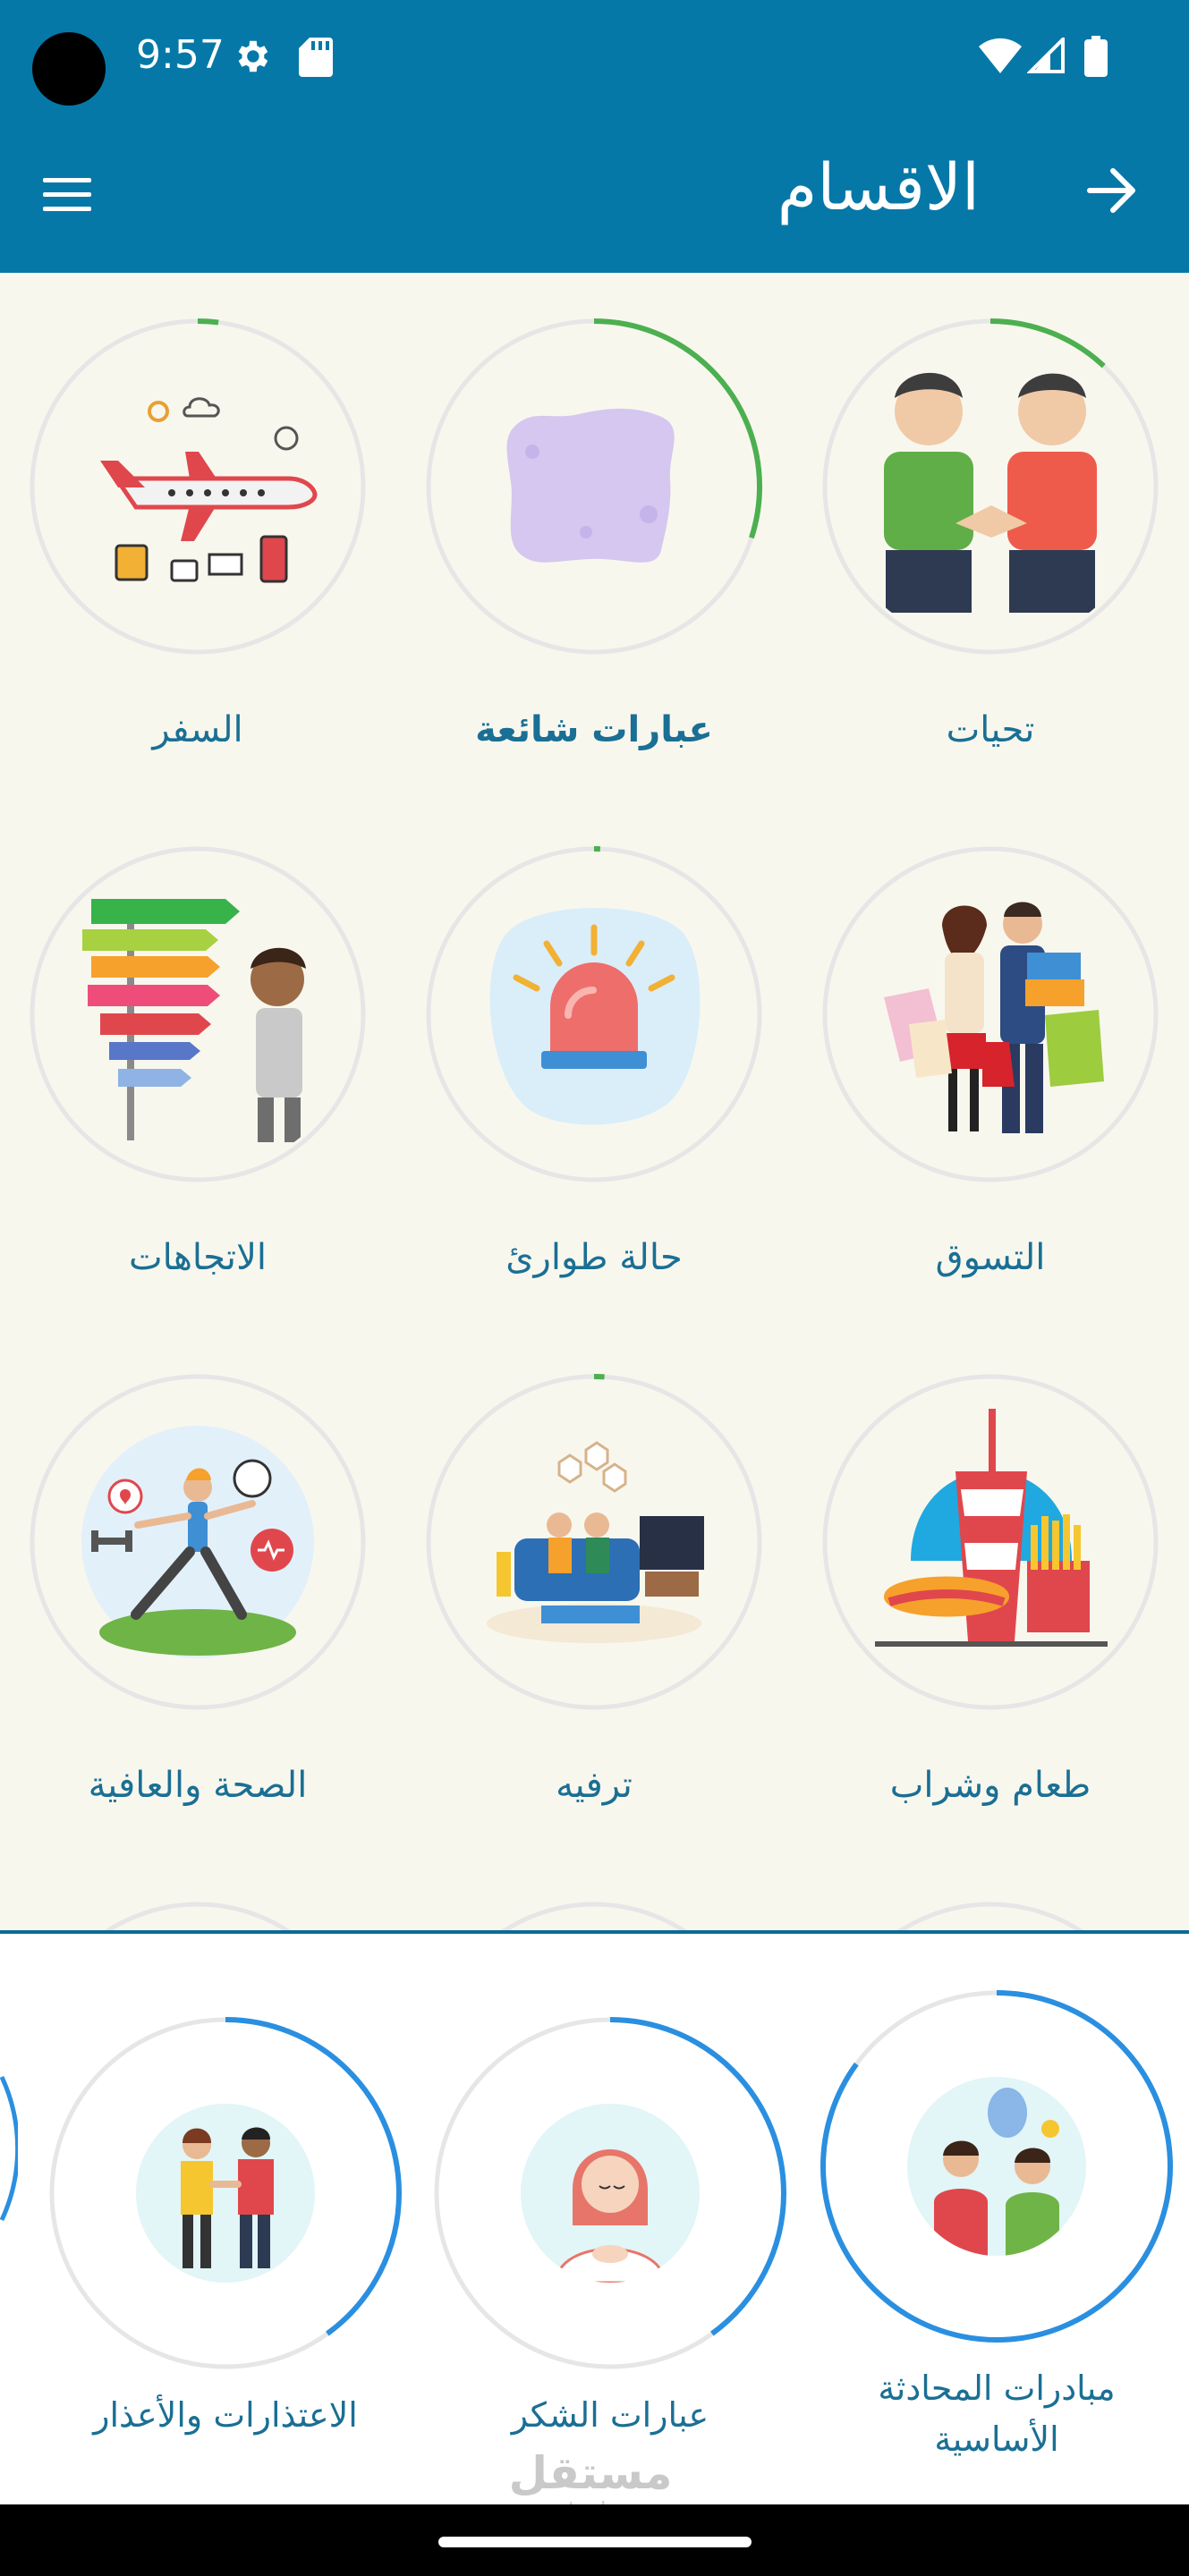  What do you see at coordinates (594, 57) in the screenshot?
I see `status-bar: 9:57` at bounding box center [594, 57].